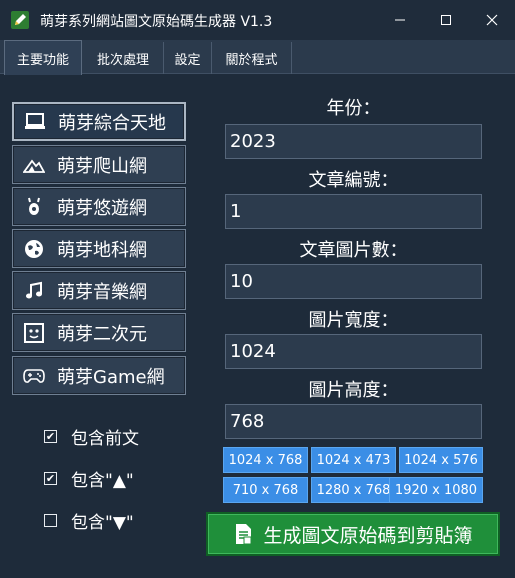 The width and height of the screenshot is (515, 578). What do you see at coordinates (353, 460) in the screenshot?
I see `preset-button-1024x473: 1024 x 473` at bounding box center [353, 460].